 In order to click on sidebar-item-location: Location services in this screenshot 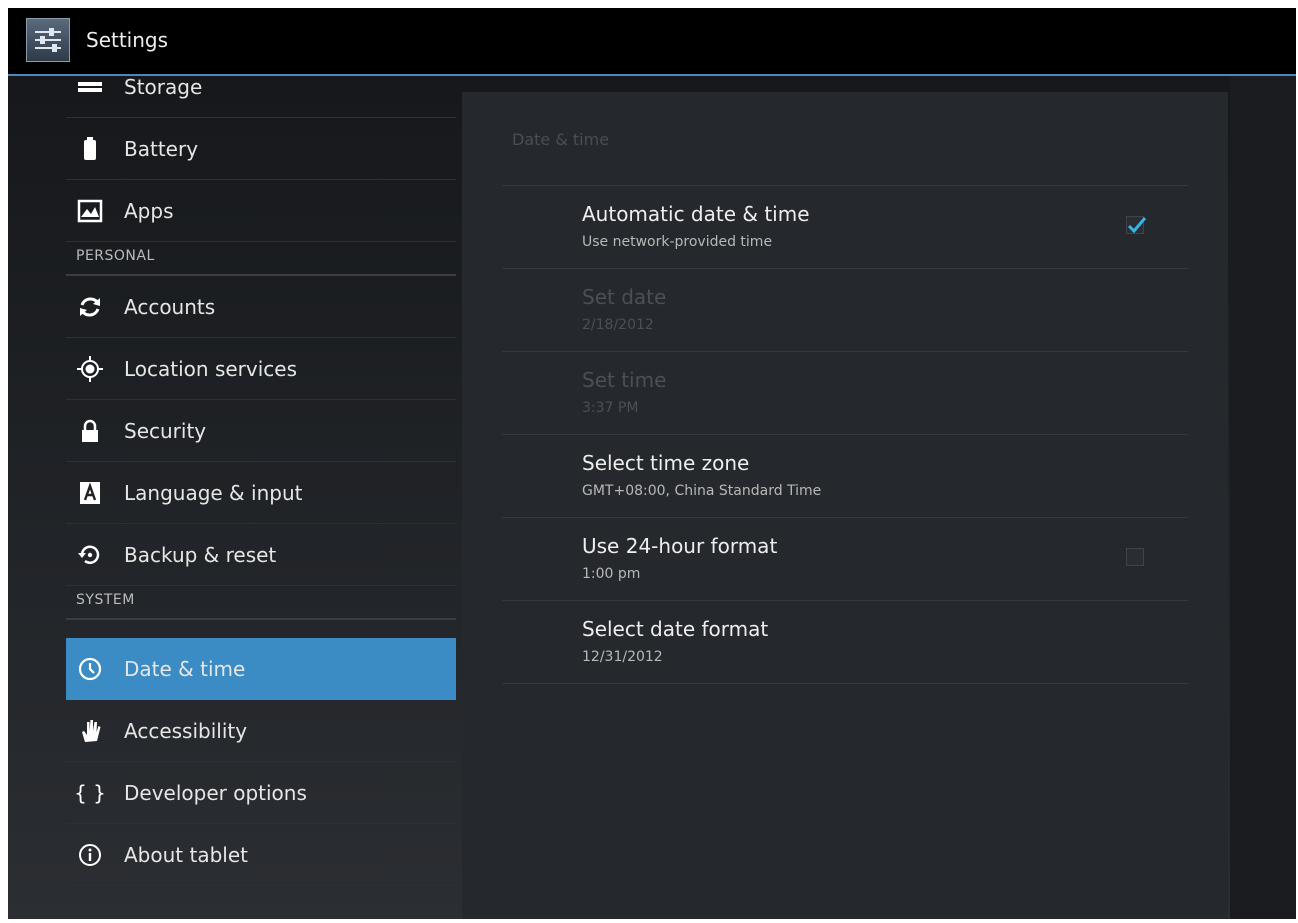, I will do `click(261, 369)`.